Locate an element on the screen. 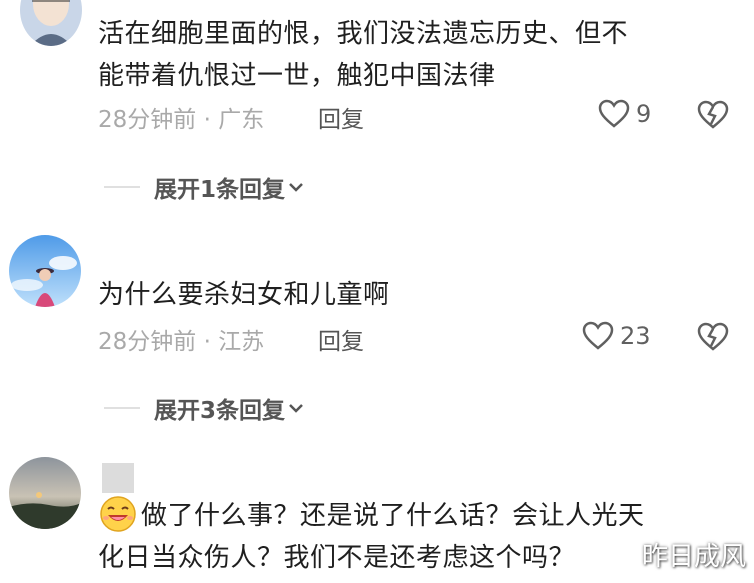  comment-meta: 28分钟前 · 江苏 is located at coordinates (181, 339).